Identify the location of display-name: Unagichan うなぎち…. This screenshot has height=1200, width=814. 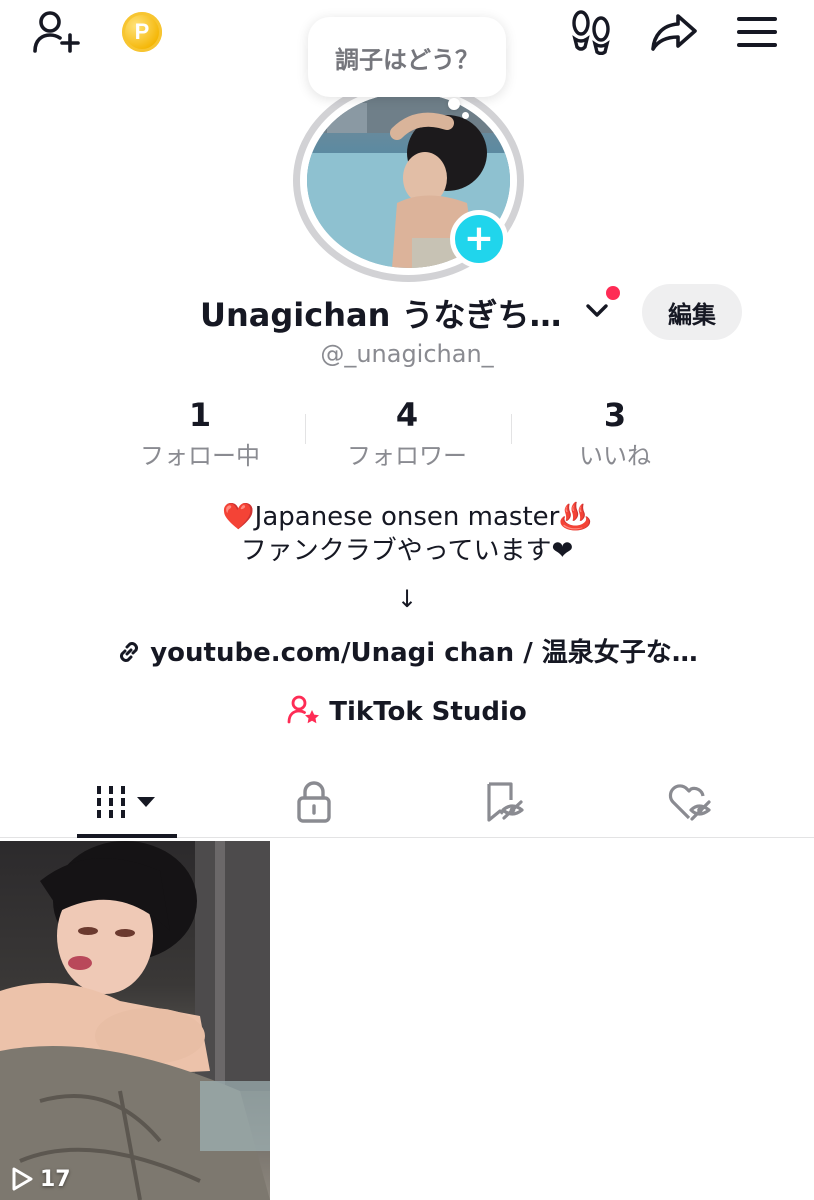
(381, 315).